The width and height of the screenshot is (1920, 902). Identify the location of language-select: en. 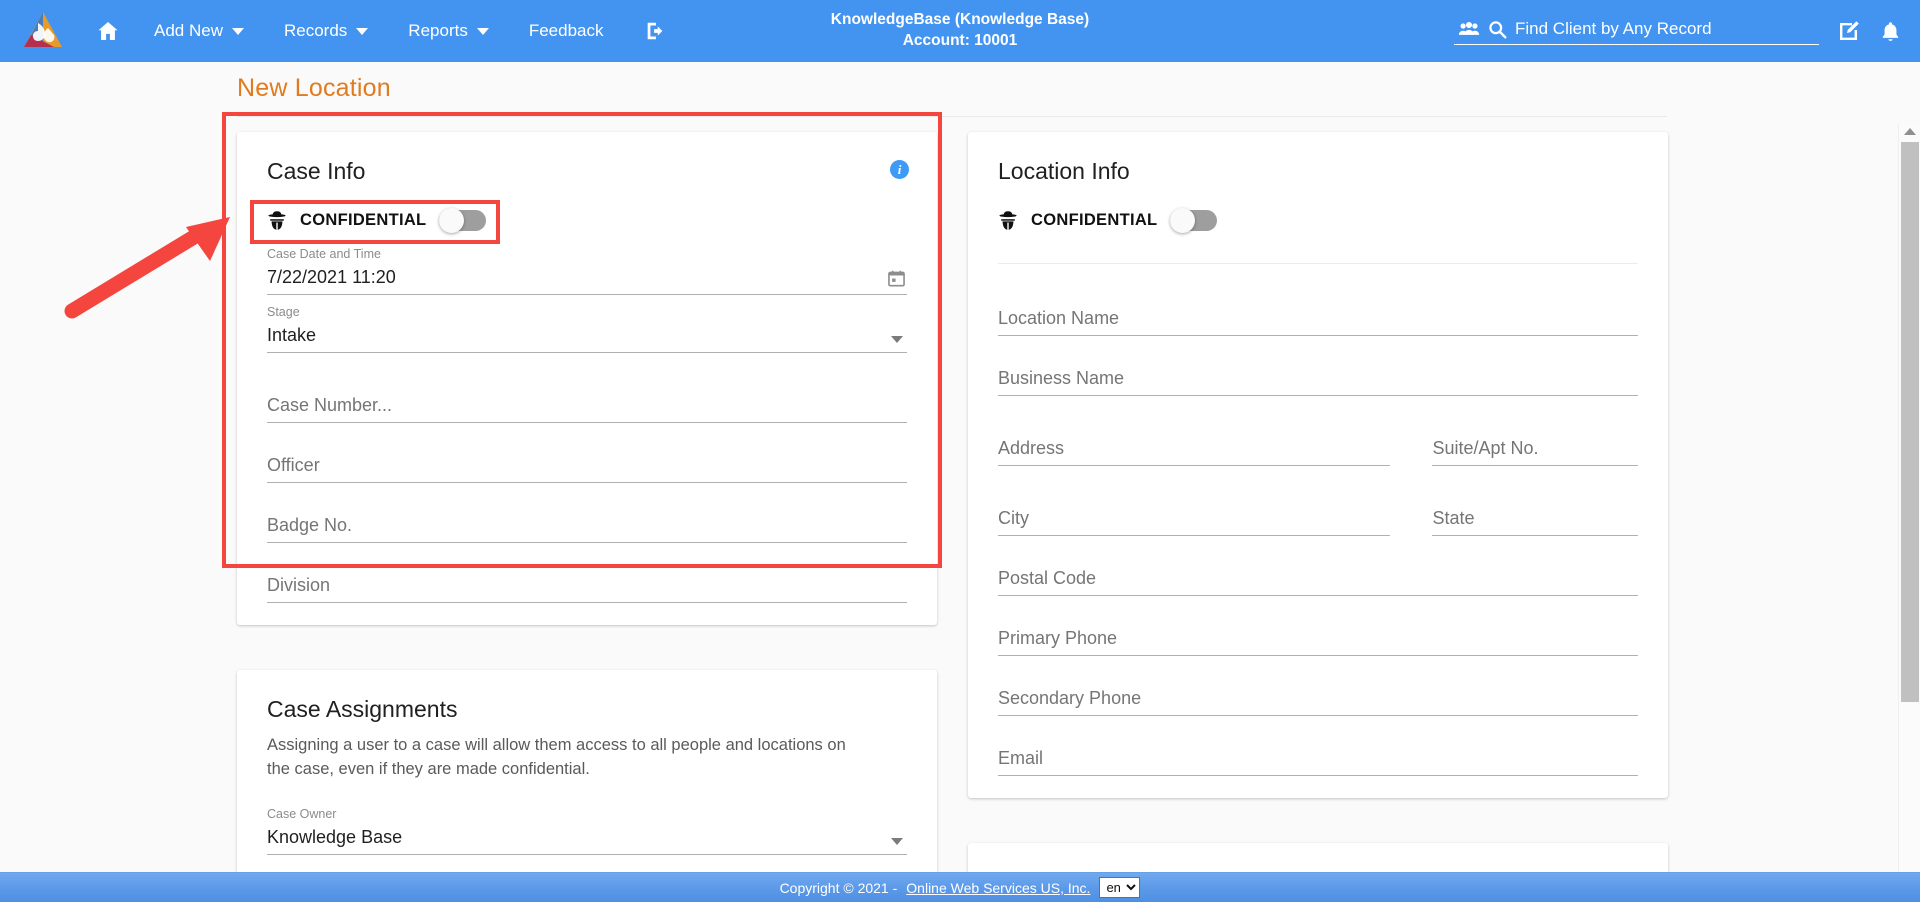
(1120, 887).